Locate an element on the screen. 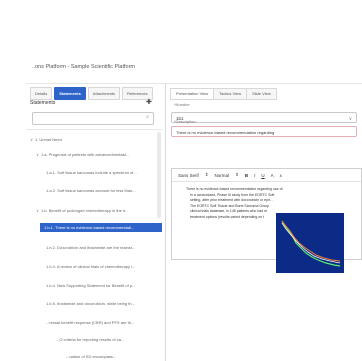  tree-item-unmet-need: ∨ 1. Unmet Need is located at coordinates (92, 139).